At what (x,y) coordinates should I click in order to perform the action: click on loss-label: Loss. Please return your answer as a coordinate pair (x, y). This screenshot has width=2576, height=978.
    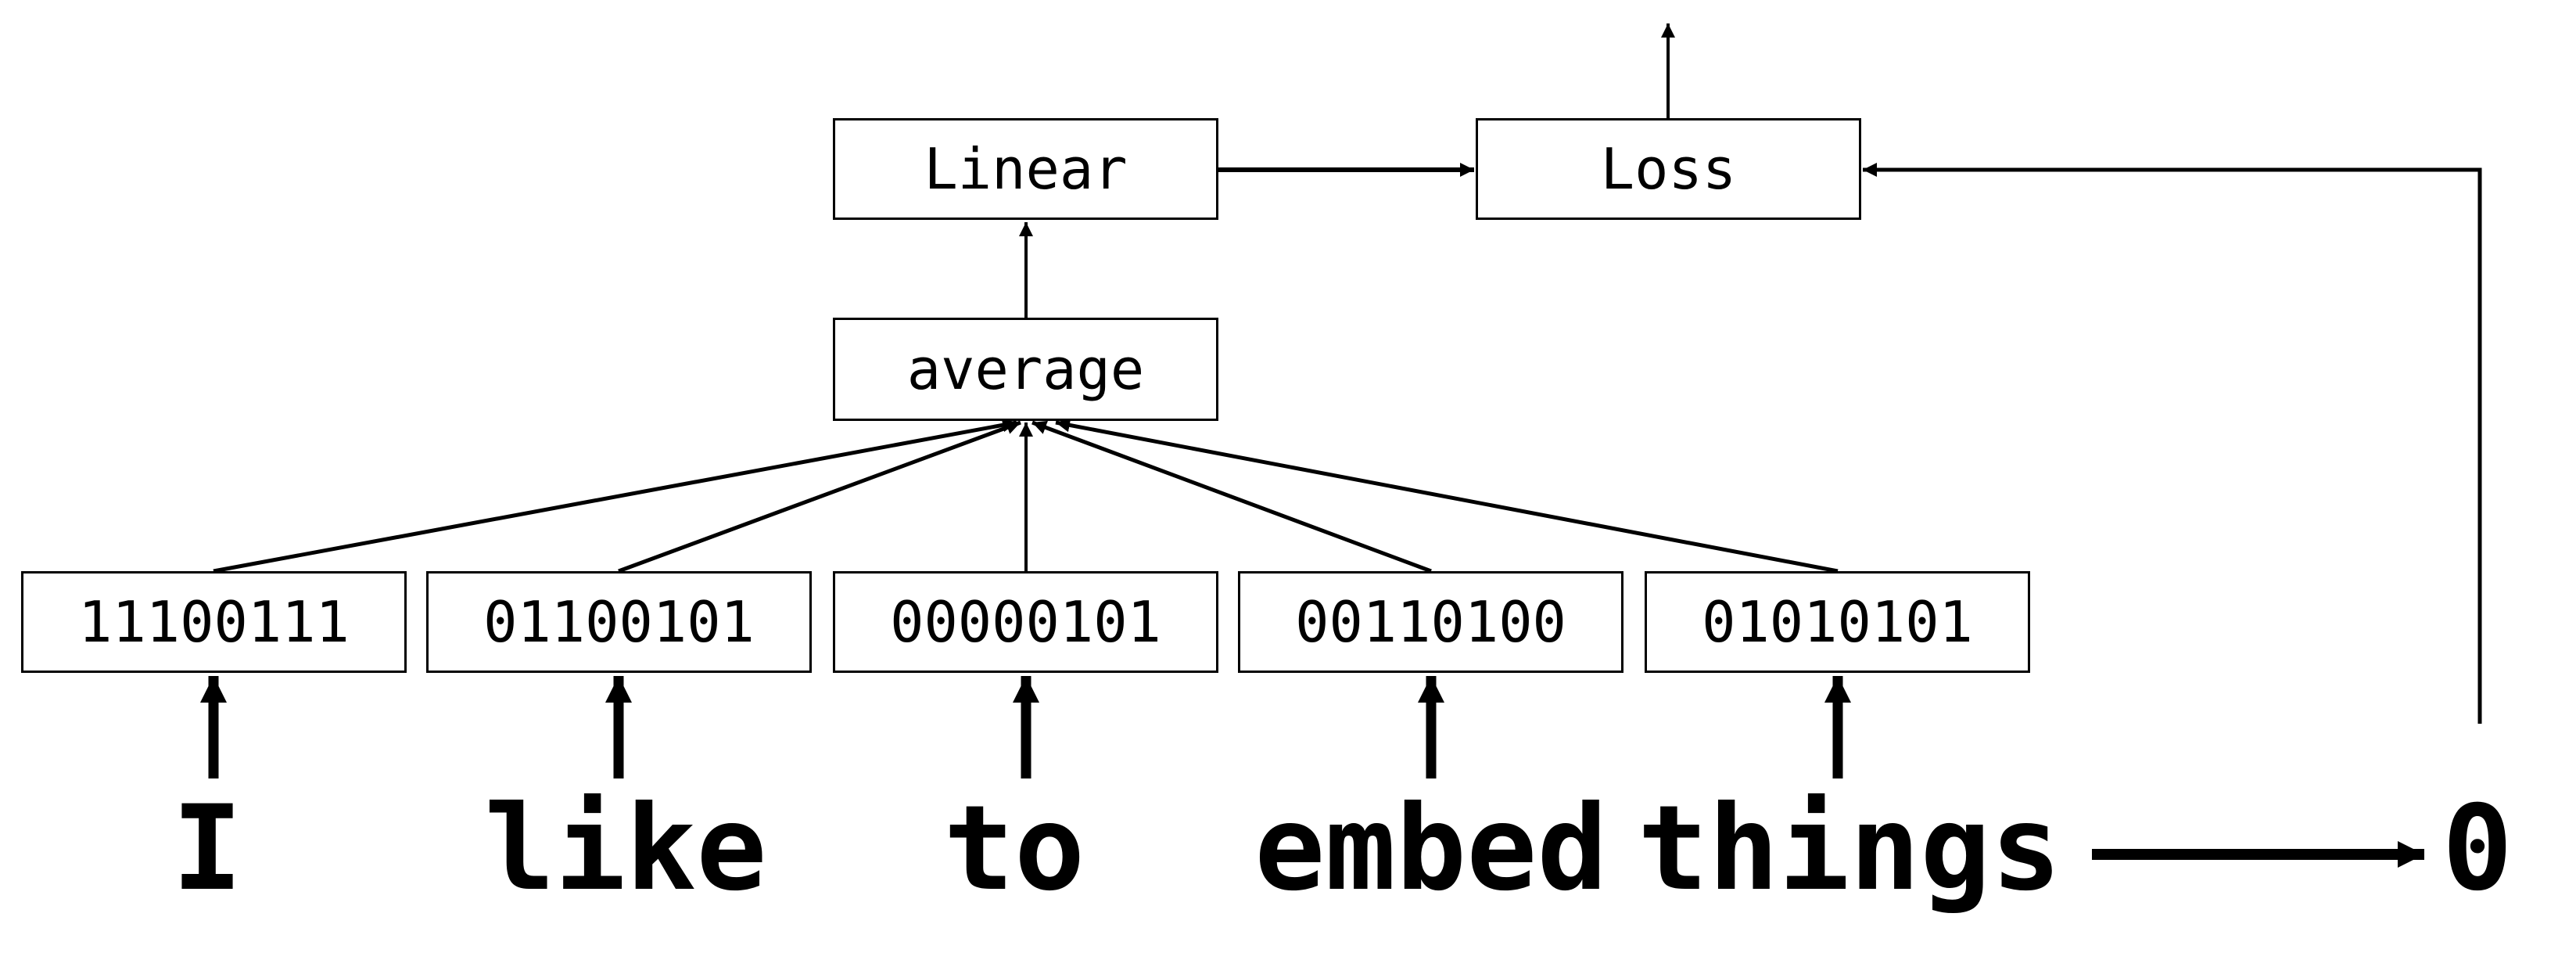
    Looking at the image, I should click on (1668, 169).